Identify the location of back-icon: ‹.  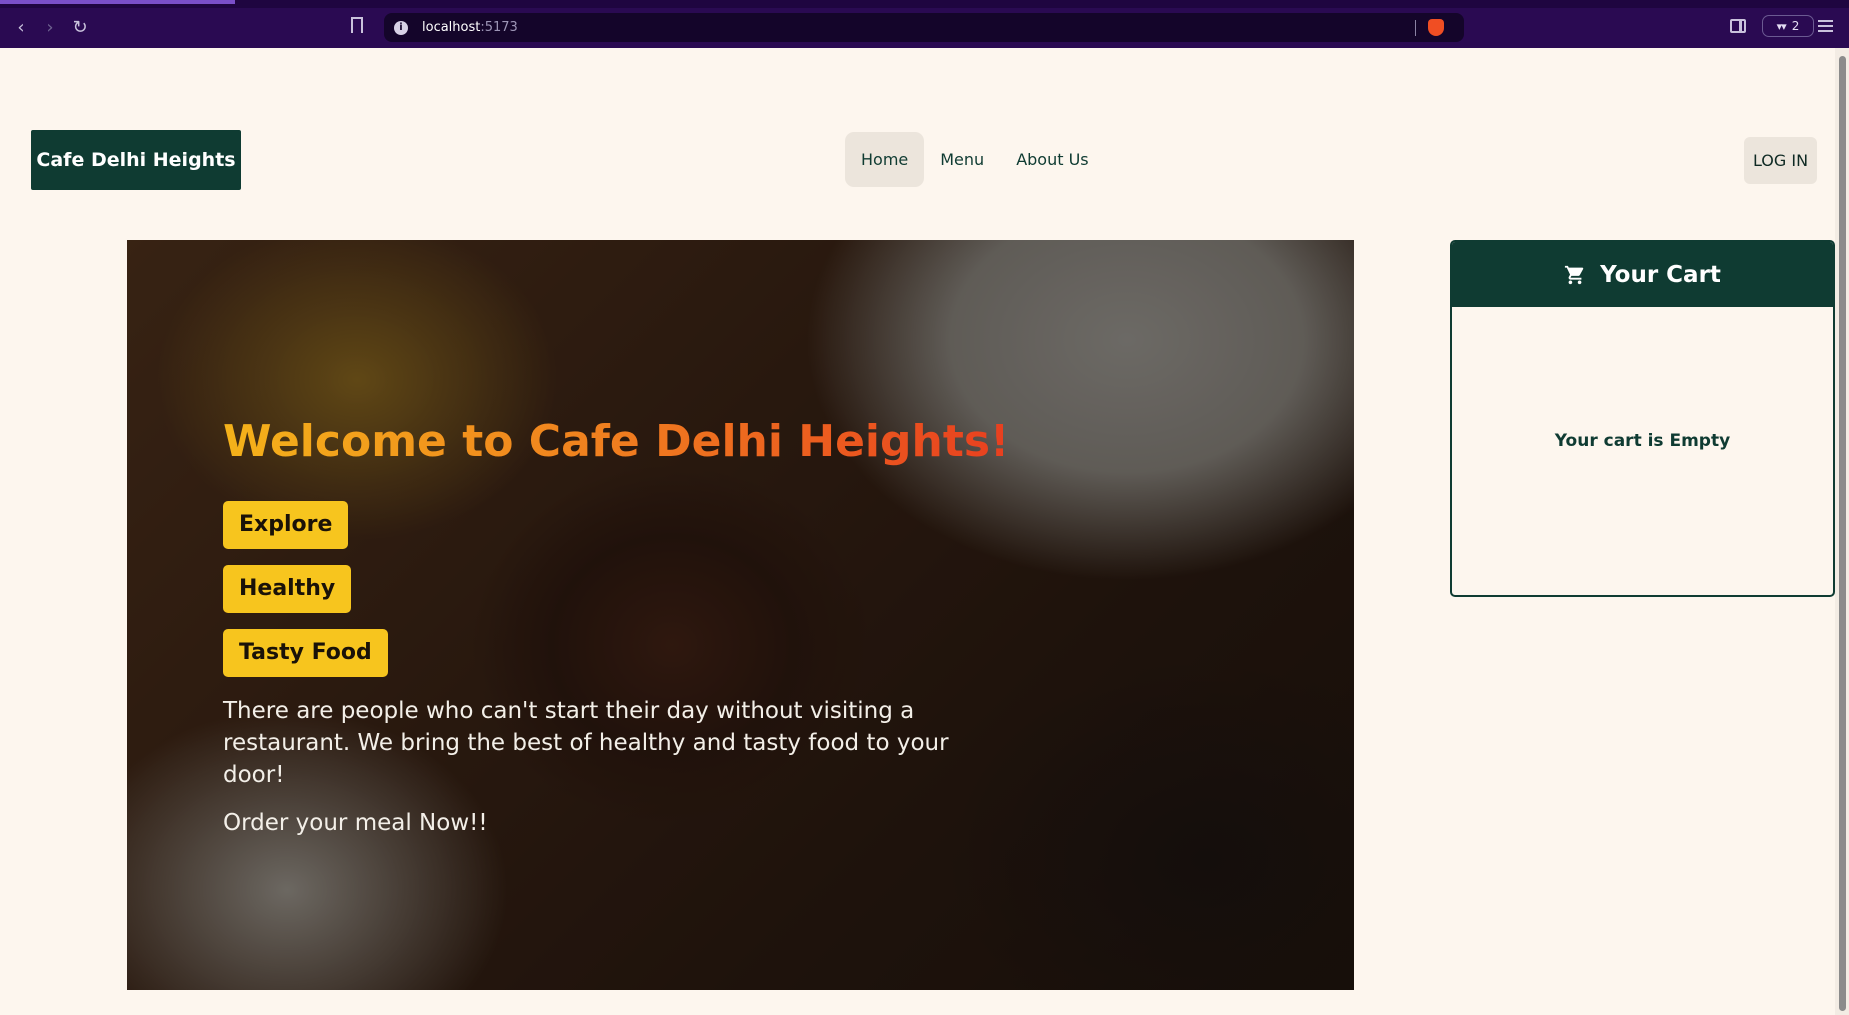
(21, 28).